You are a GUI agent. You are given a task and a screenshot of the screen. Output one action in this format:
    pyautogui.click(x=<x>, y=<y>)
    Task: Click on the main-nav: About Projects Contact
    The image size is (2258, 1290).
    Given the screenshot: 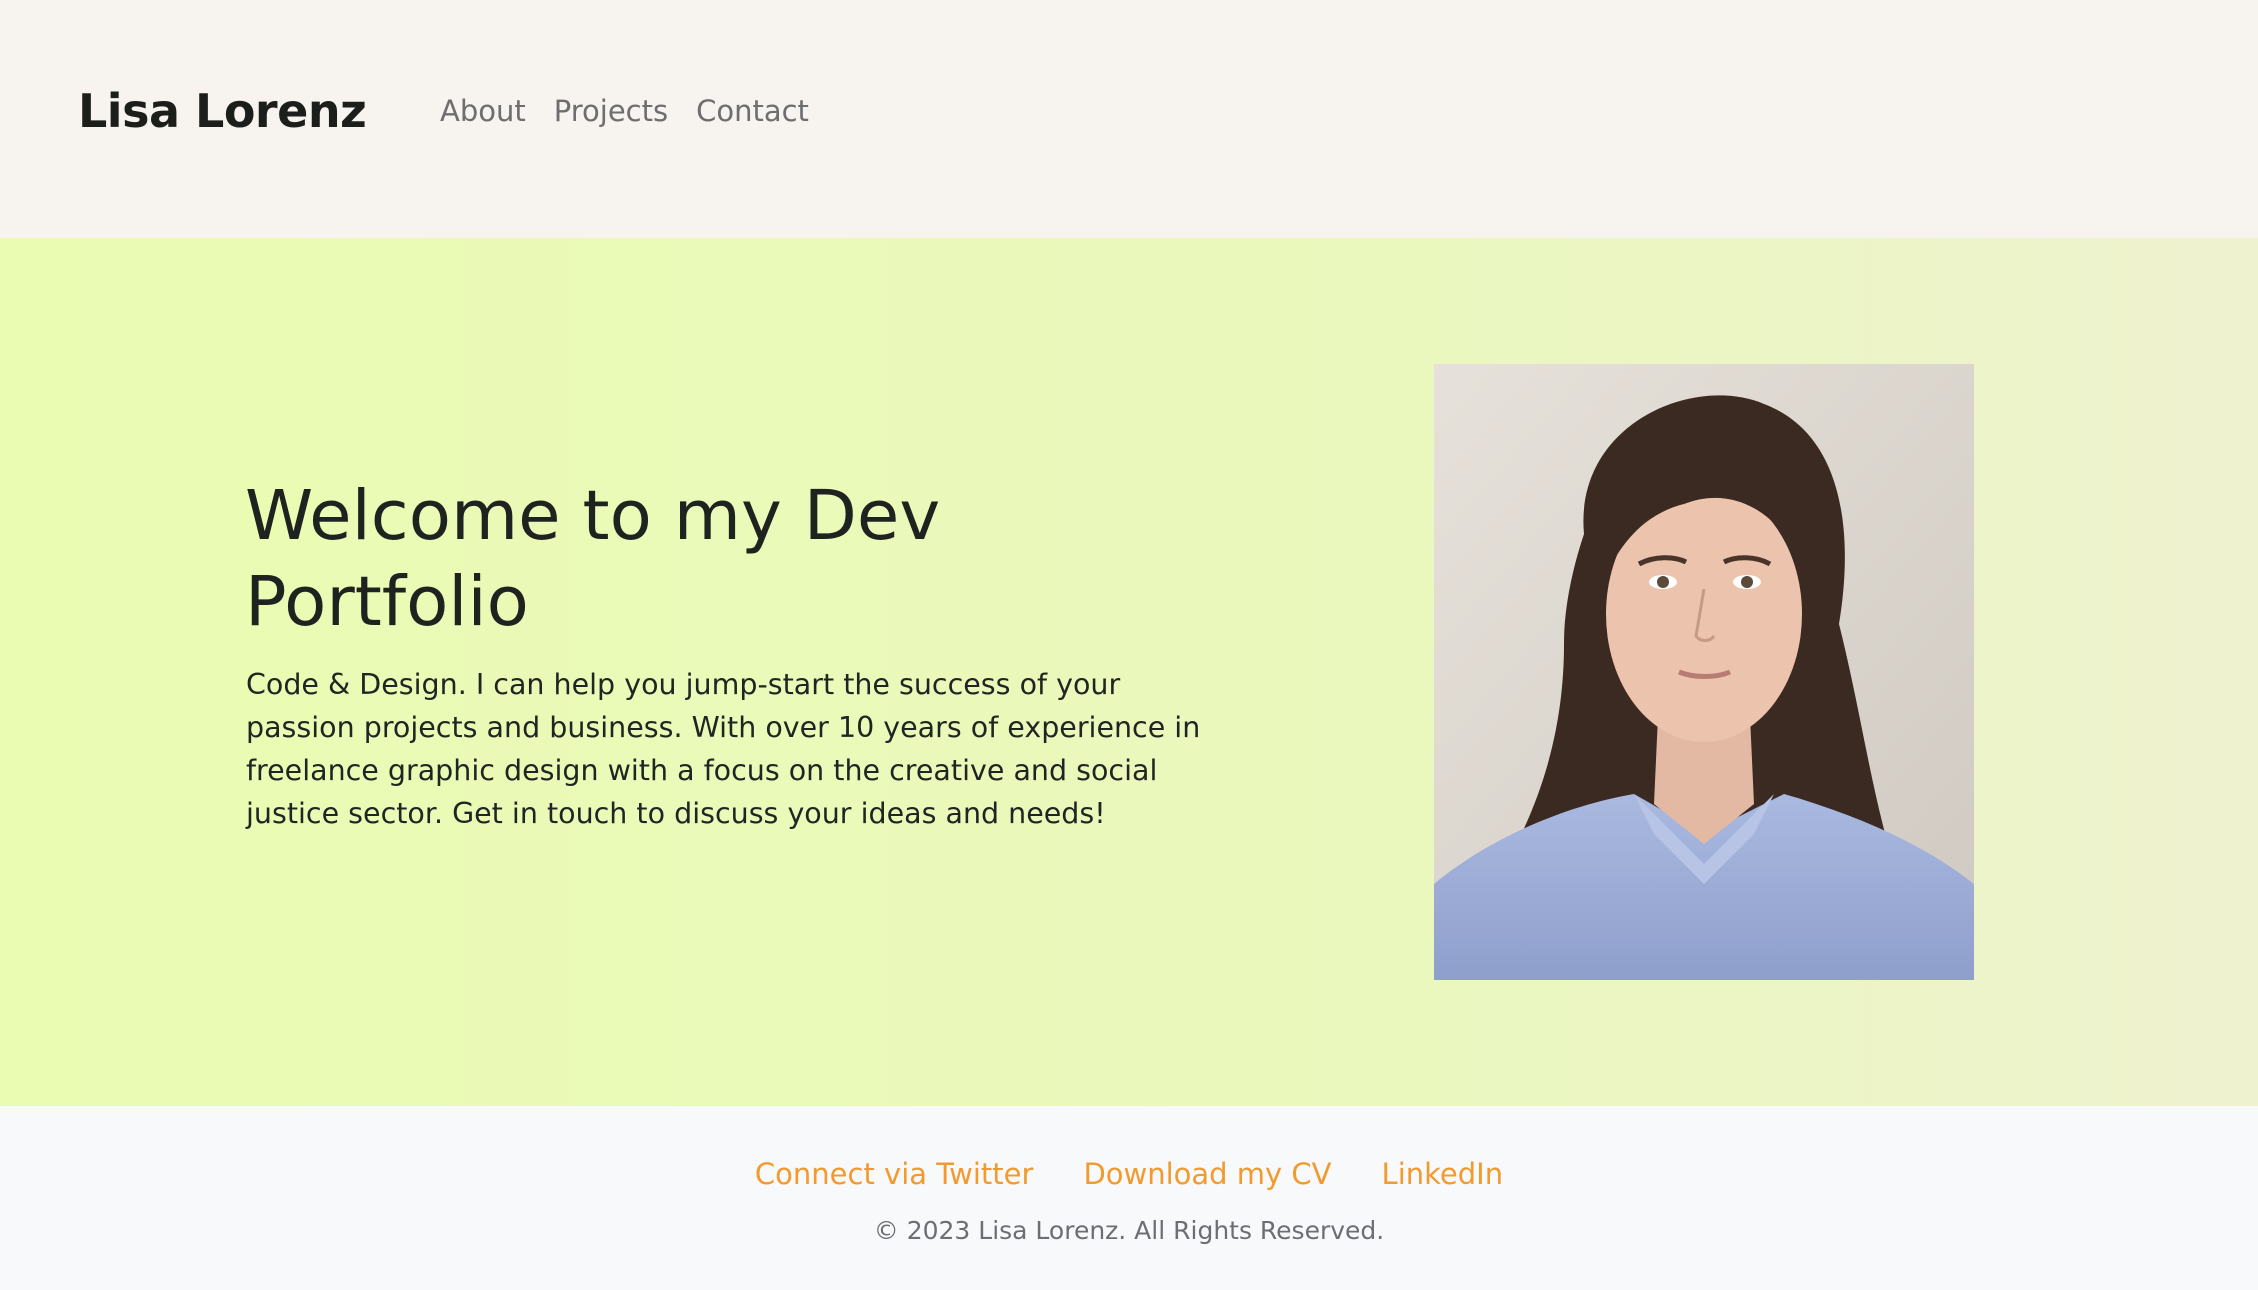 What is the action you would take?
    pyautogui.click(x=624, y=111)
    